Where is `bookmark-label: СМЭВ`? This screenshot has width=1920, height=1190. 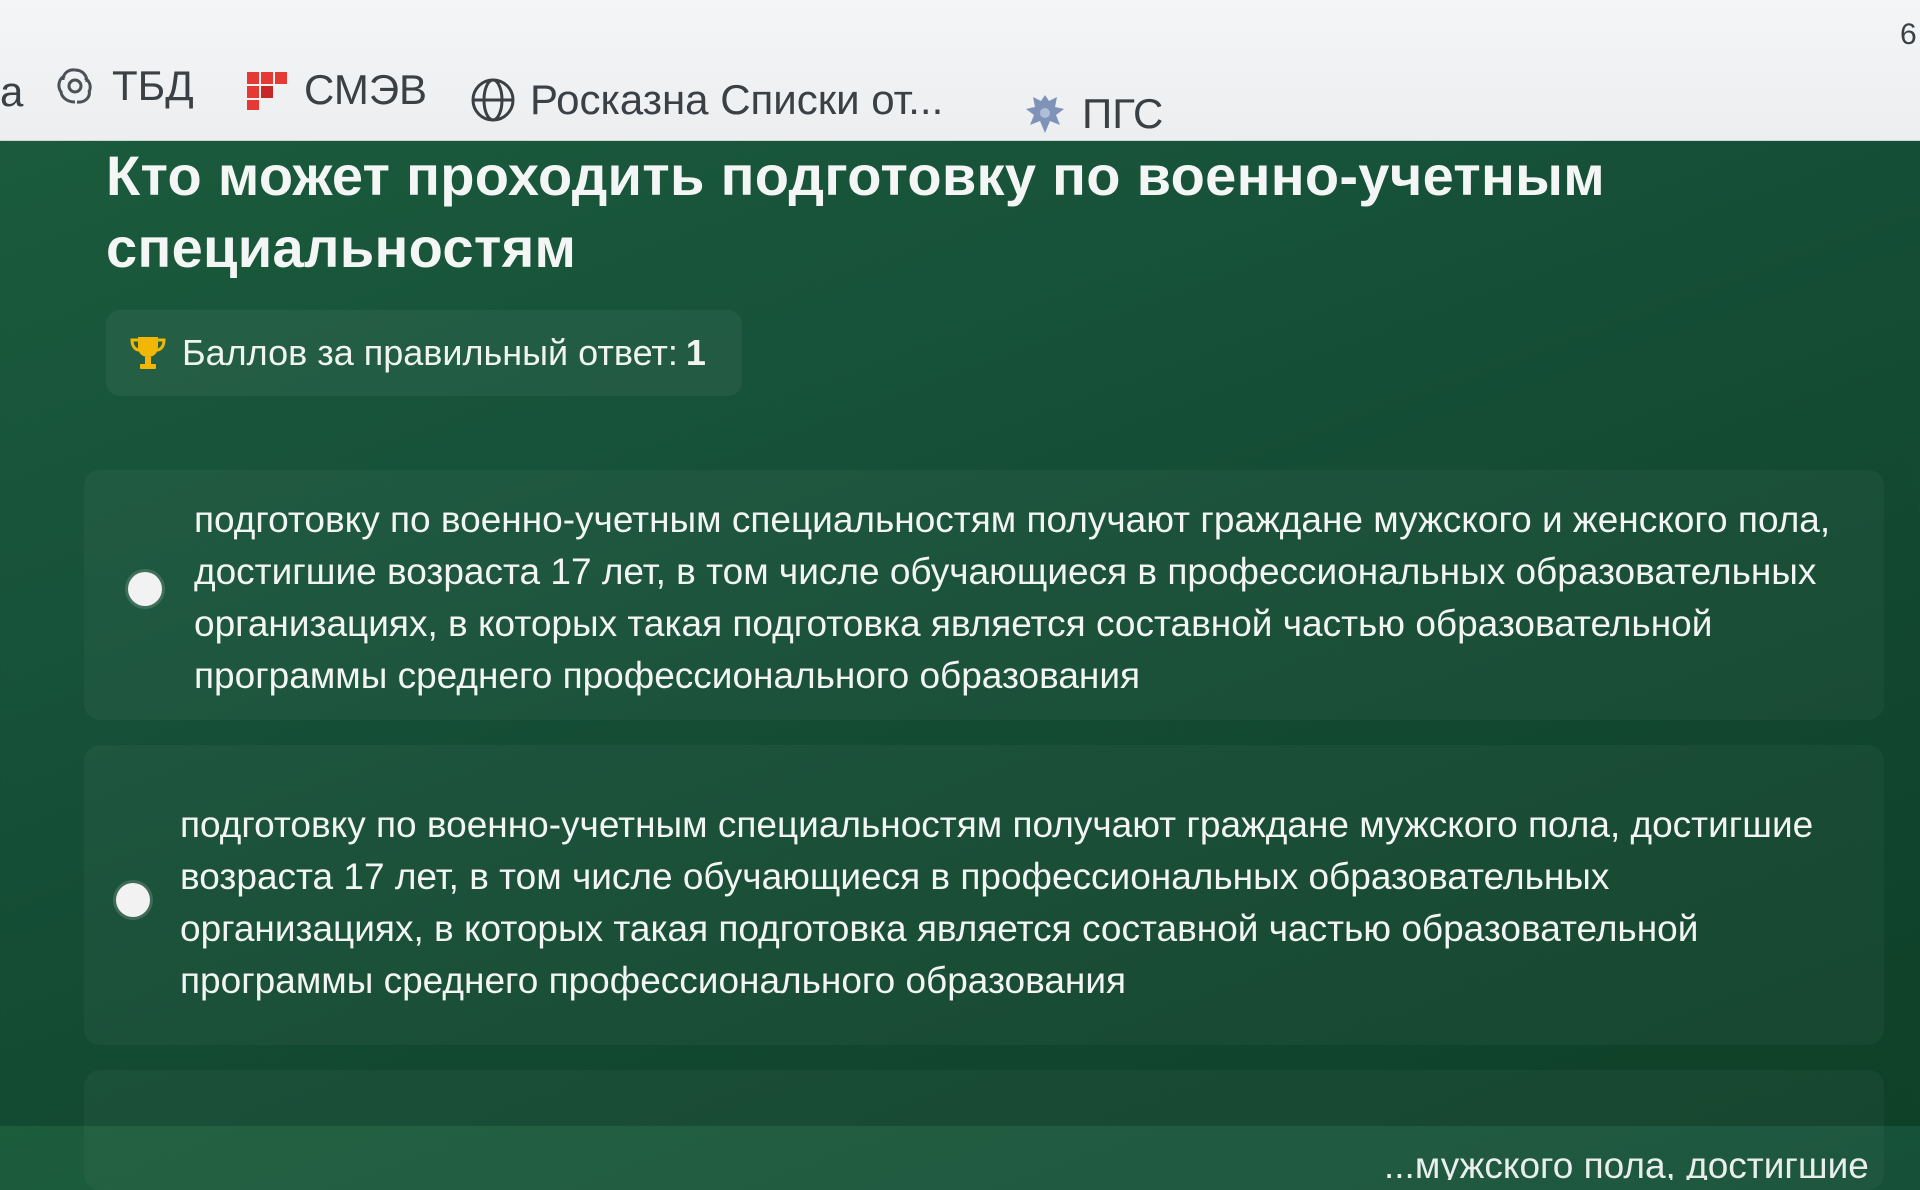 bookmark-label: СМЭВ is located at coordinates (366, 89).